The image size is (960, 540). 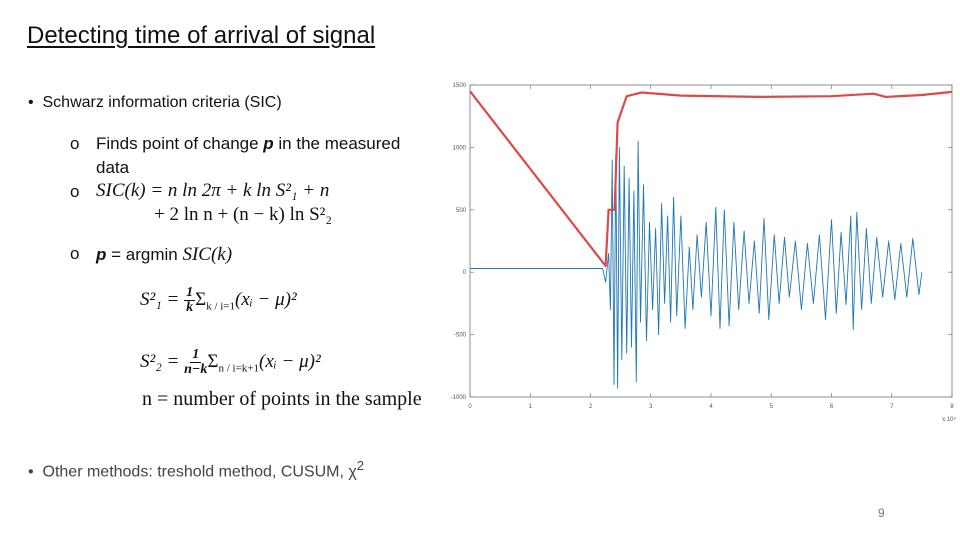 I want to click on formula-s2: S²₂ = 1 n−k Σn / i=k+1(xᵢ − μ)², so click(x=230, y=362).